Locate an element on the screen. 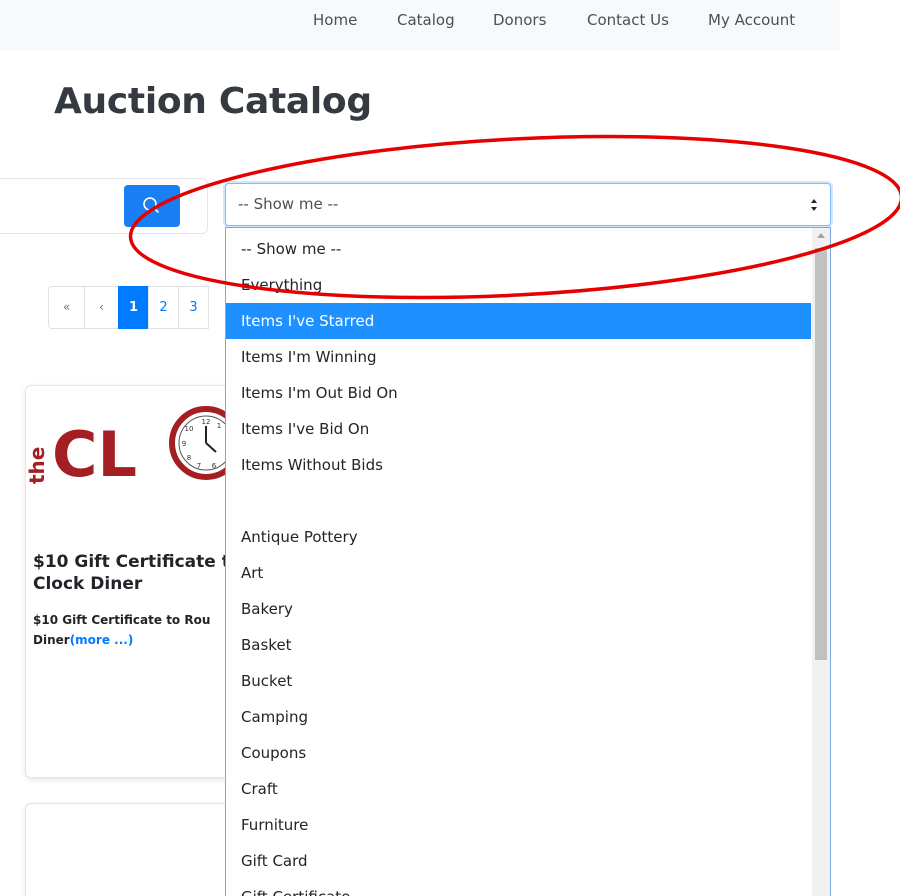 The image size is (900, 896). pagination-first: « is located at coordinates (66, 307).